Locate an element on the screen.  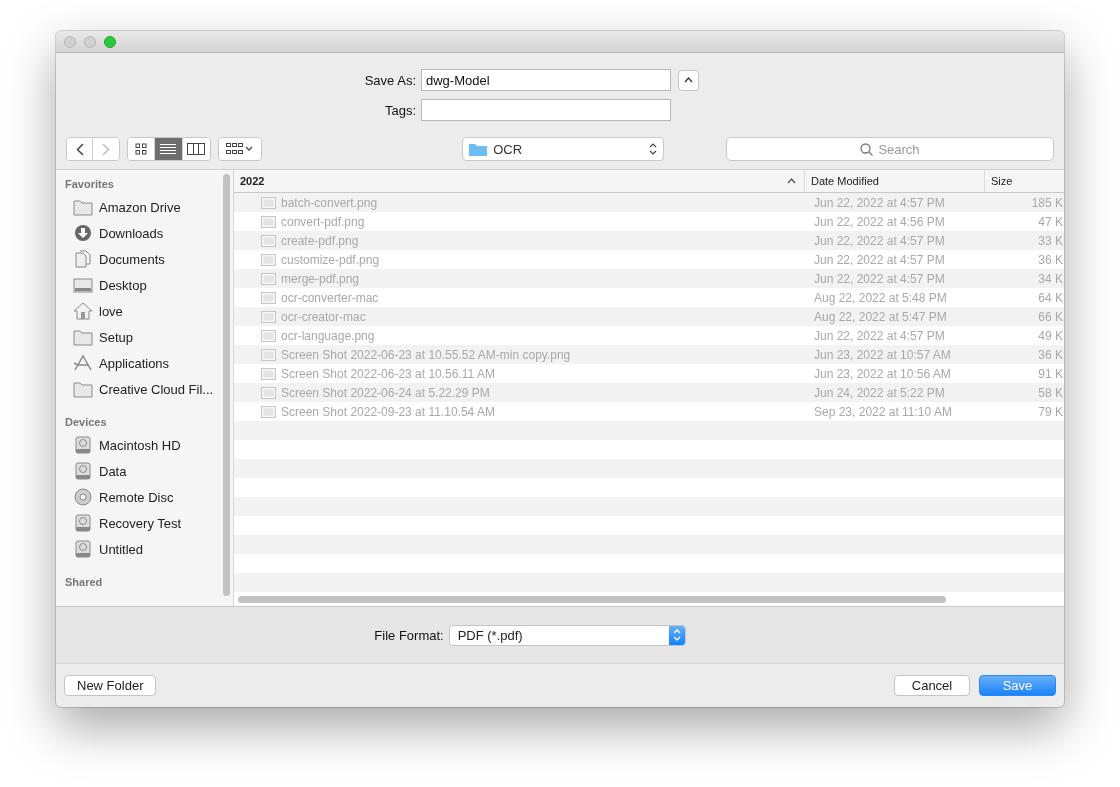
desktop-icon is located at coordinates (83, 285).